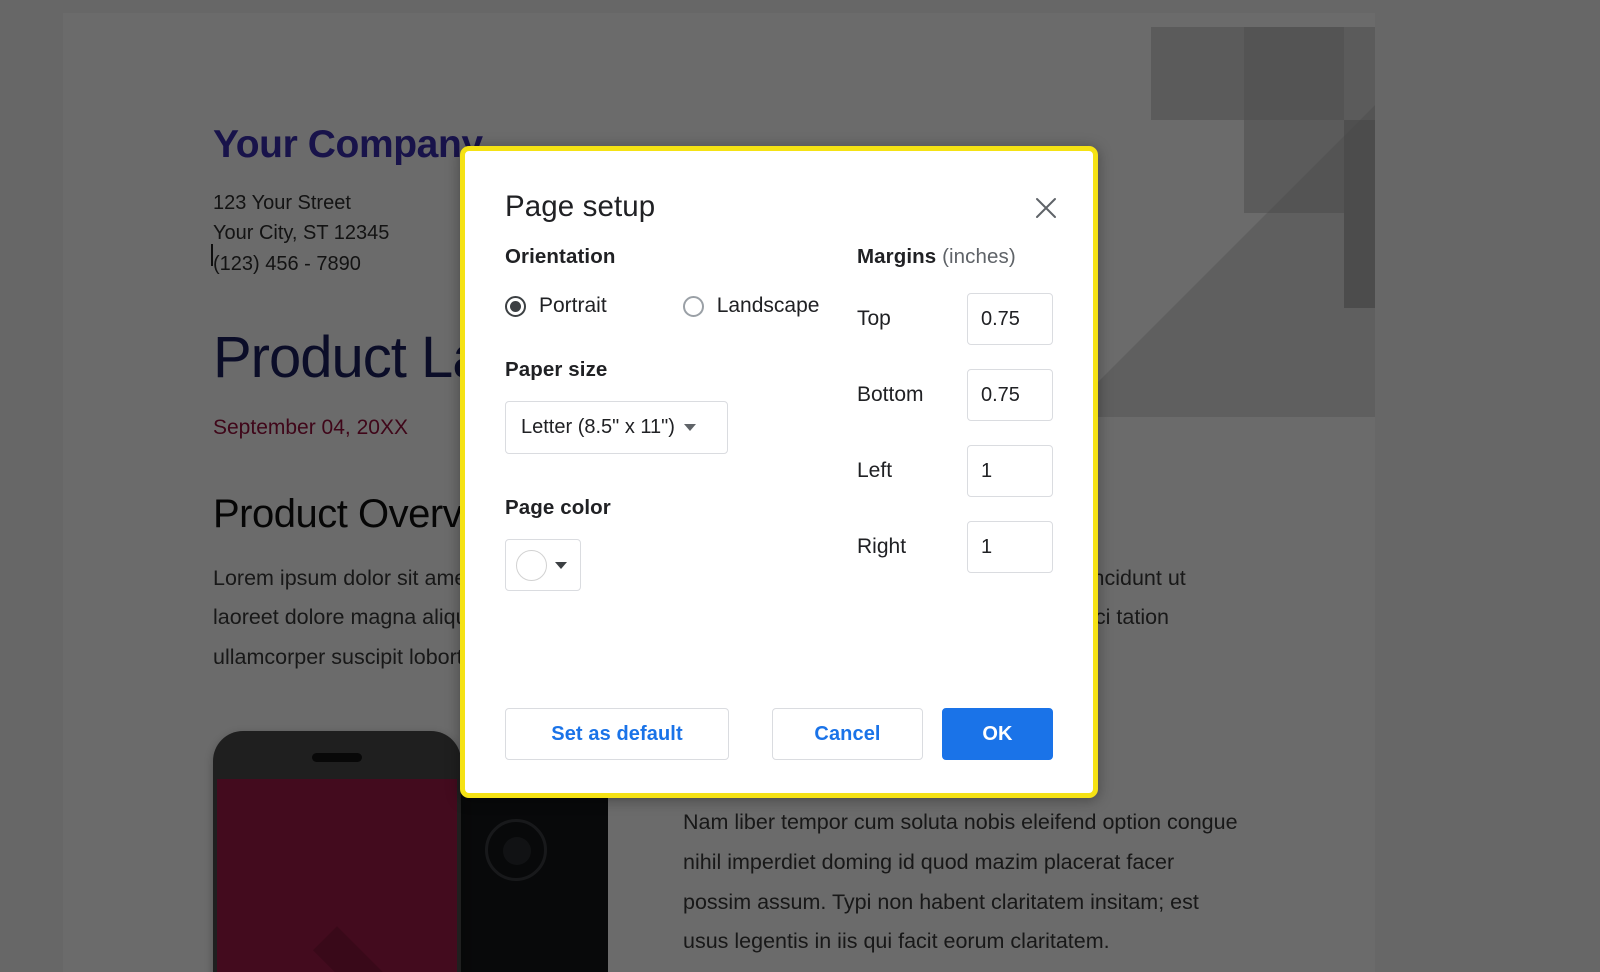 The width and height of the screenshot is (1600, 972). I want to click on margin-row-bottom: Bottom, so click(955, 395).